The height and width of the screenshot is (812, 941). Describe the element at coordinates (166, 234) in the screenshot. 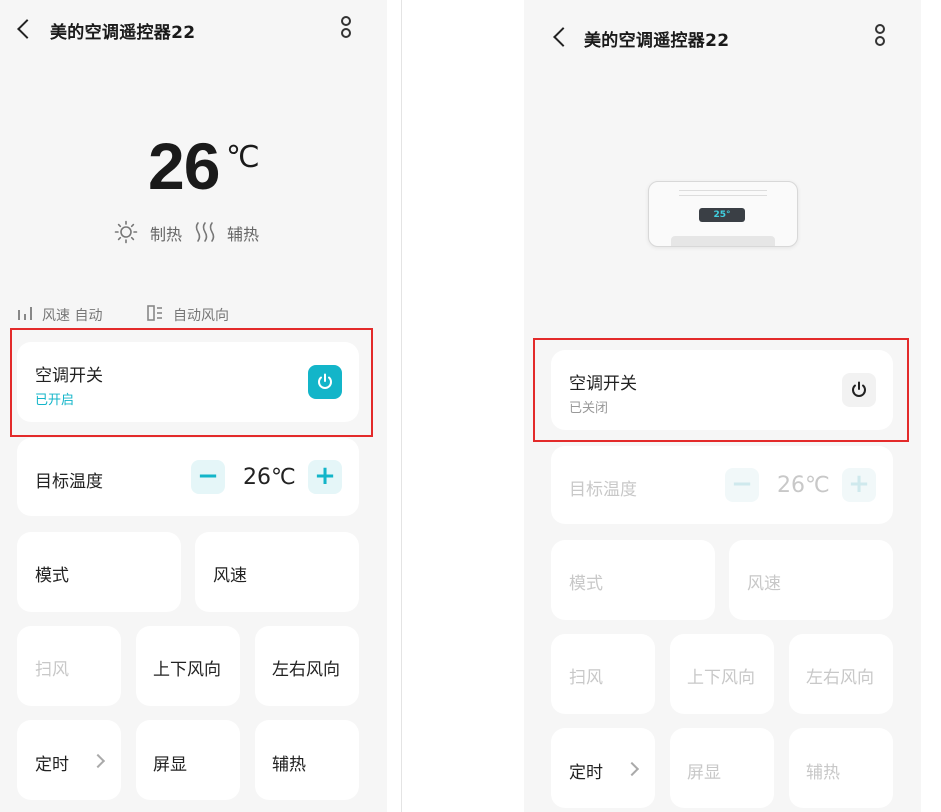

I see `mode-label: 制热` at that location.